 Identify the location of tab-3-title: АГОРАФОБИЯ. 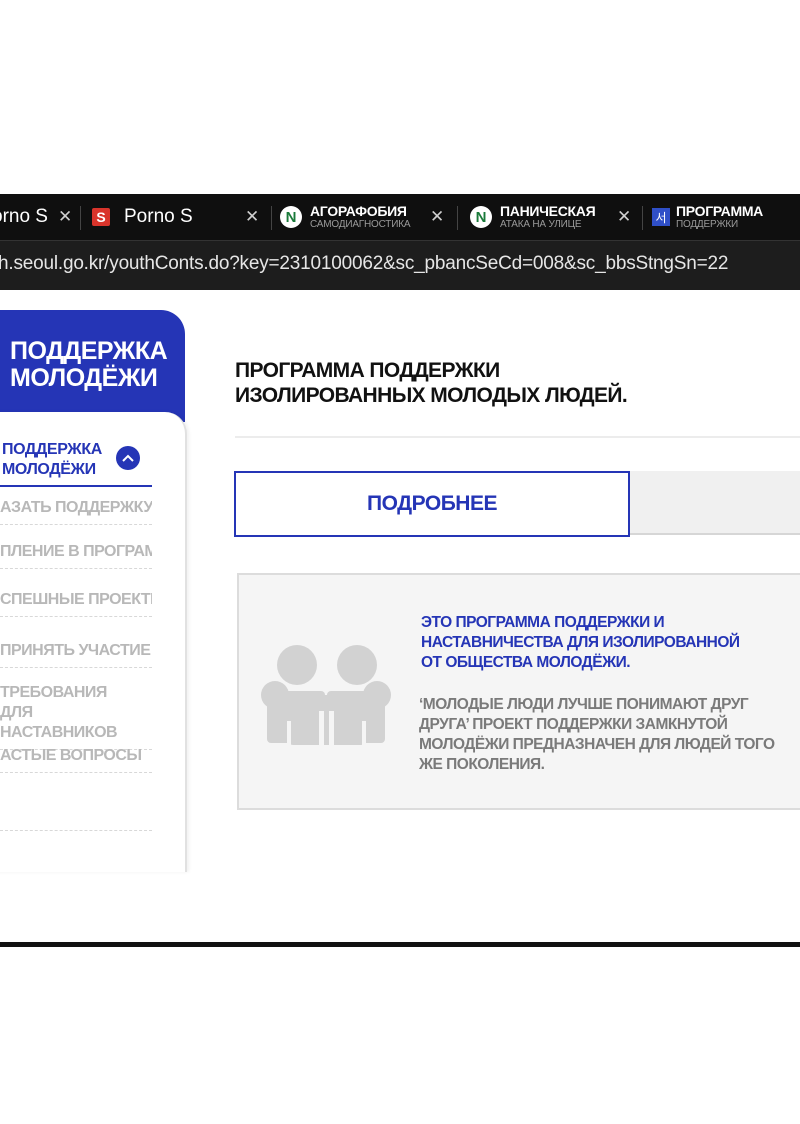
(358, 211).